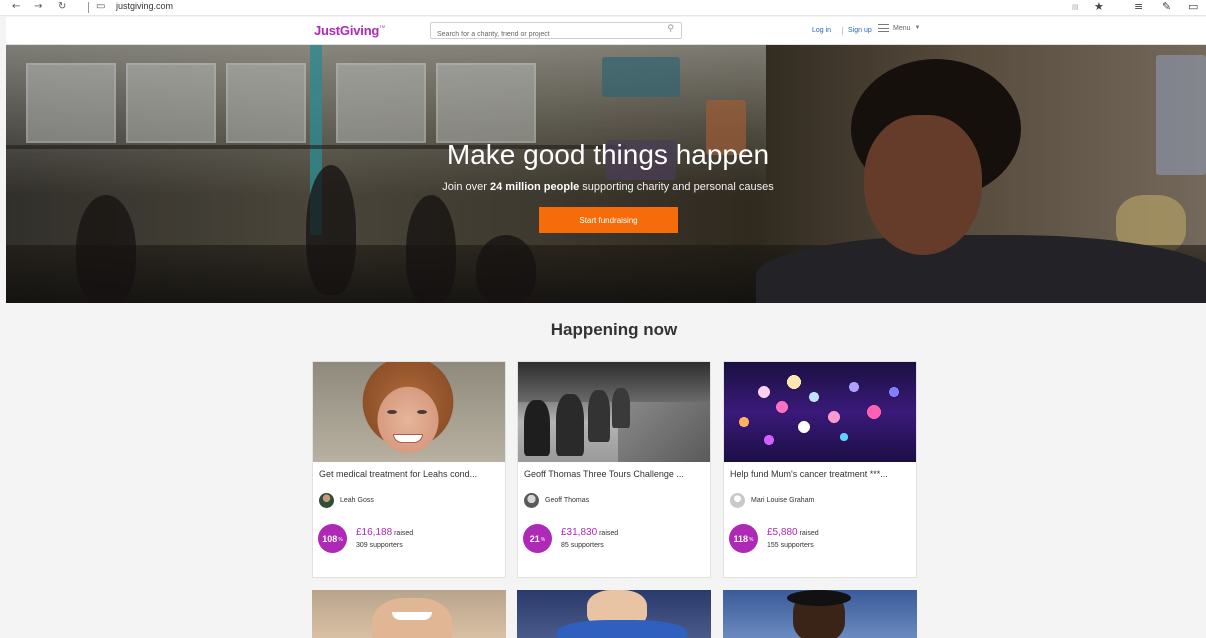 Image resolution: width=1206 pixels, height=638 pixels. What do you see at coordinates (743, 538) in the screenshot?
I see `progress-badge: 118%` at bounding box center [743, 538].